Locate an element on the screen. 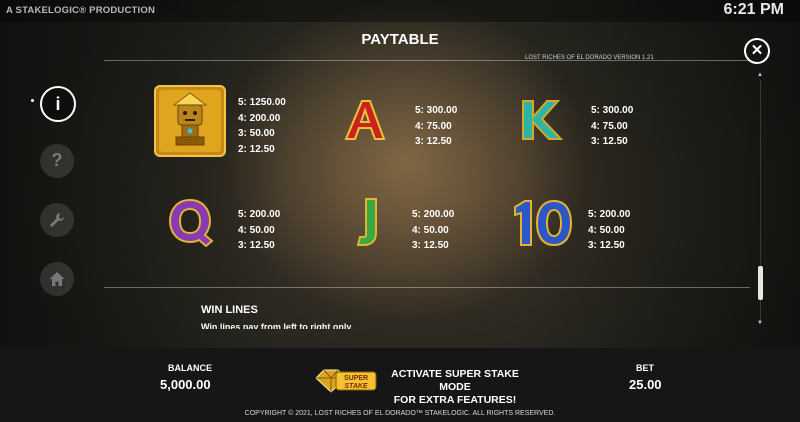 This screenshot has width=800, height=422. divider-section is located at coordinates (427, 287).